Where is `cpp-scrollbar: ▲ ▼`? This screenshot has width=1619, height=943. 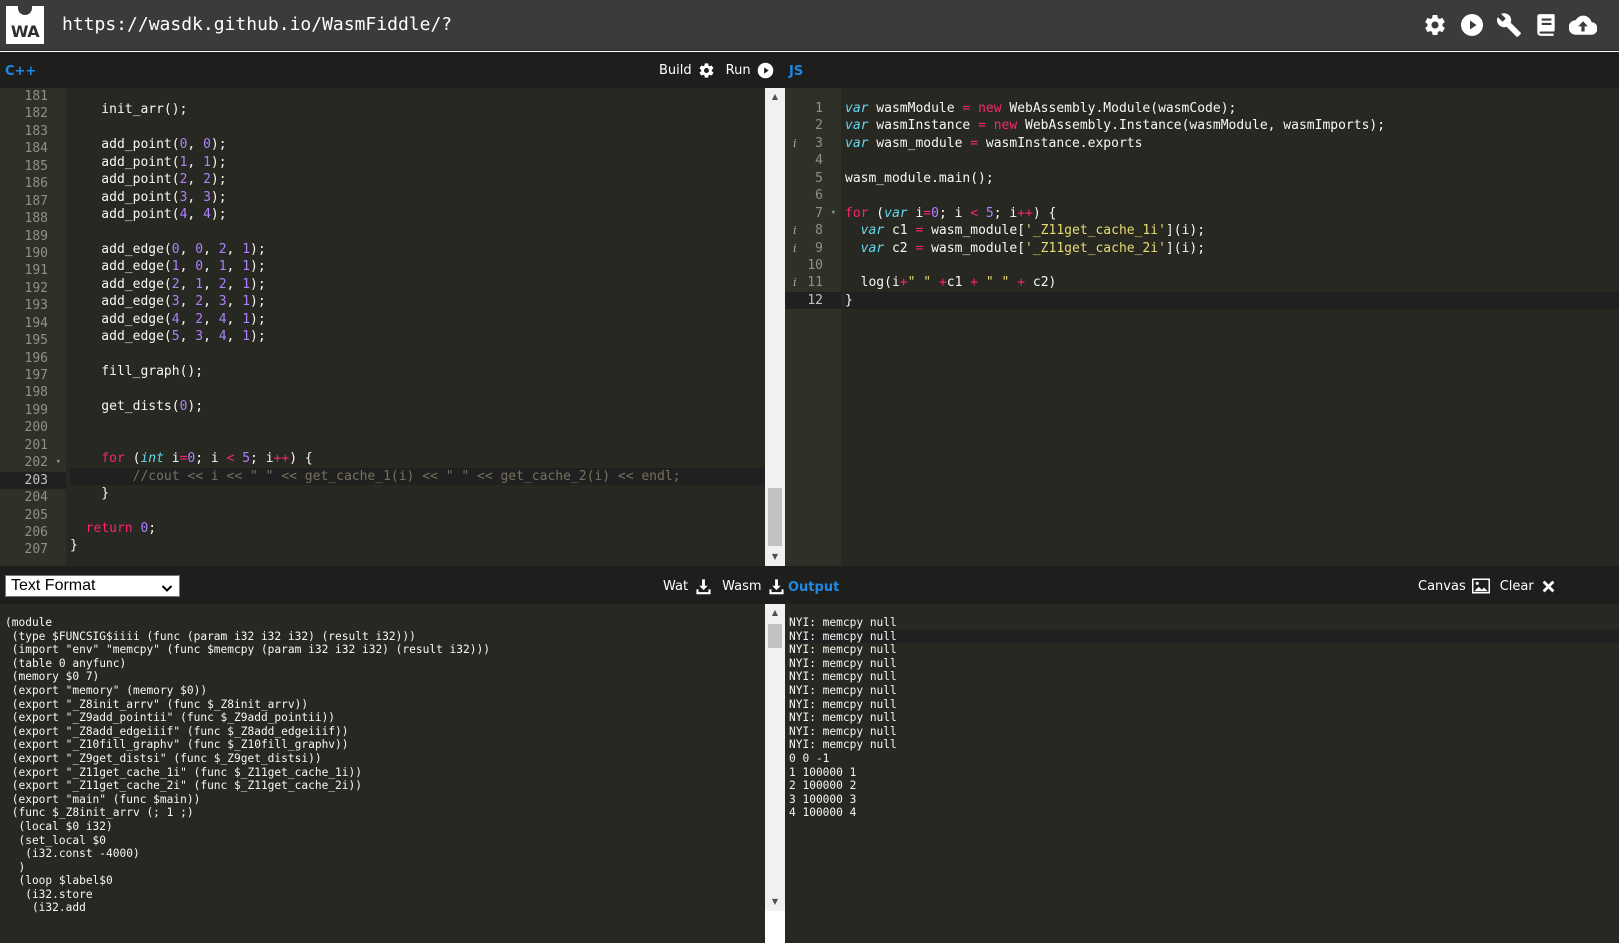 cpp-scrollbar: ▲ ▼ is located at coordinates (775, 327).